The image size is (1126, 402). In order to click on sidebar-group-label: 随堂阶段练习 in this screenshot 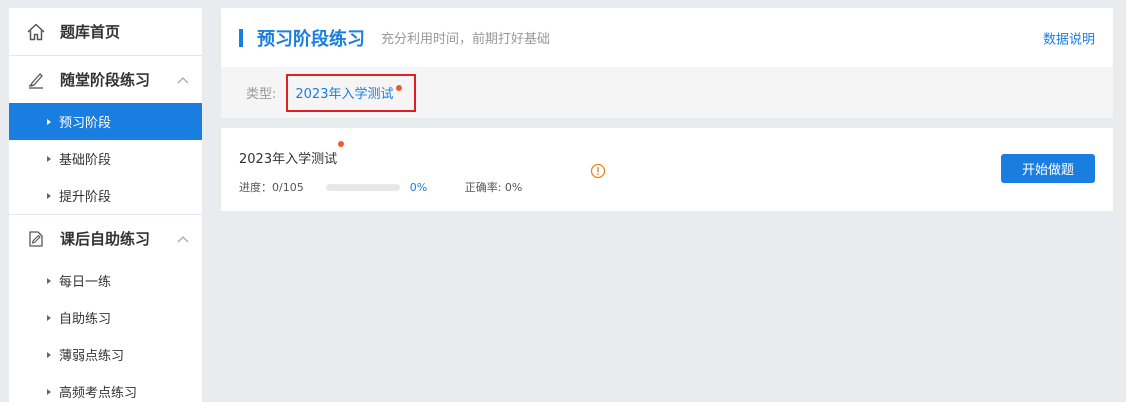, I will do `click(105, 80)`.